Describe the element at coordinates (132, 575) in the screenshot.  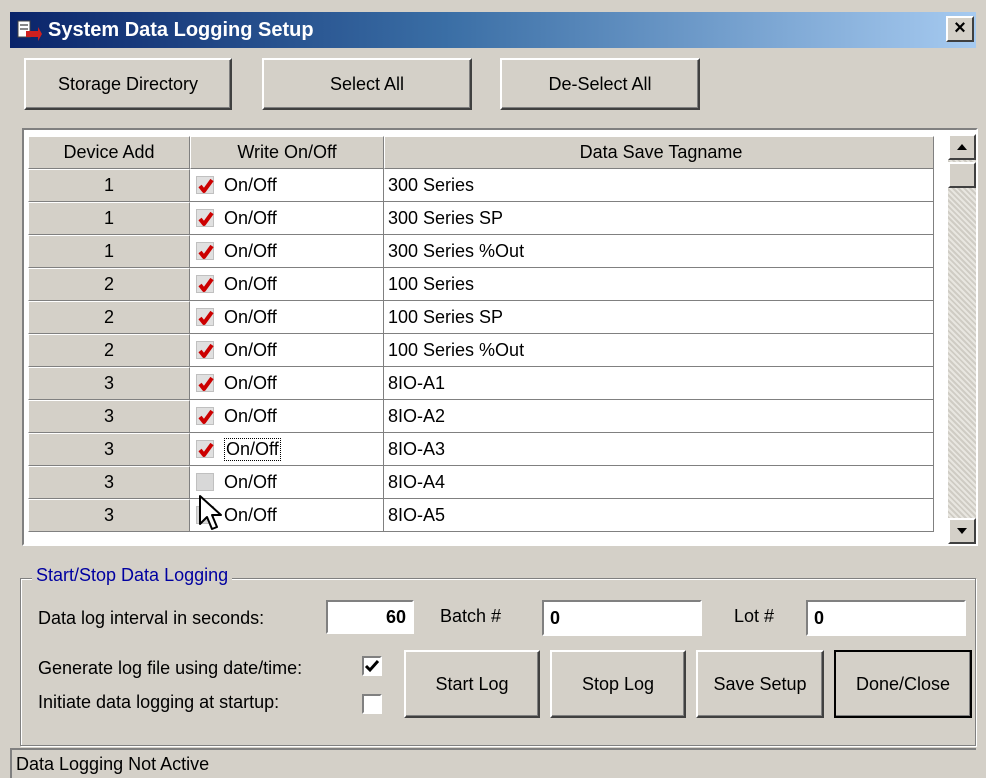
I see `logging-group-title: Start/Stop Data Logging` at that location.